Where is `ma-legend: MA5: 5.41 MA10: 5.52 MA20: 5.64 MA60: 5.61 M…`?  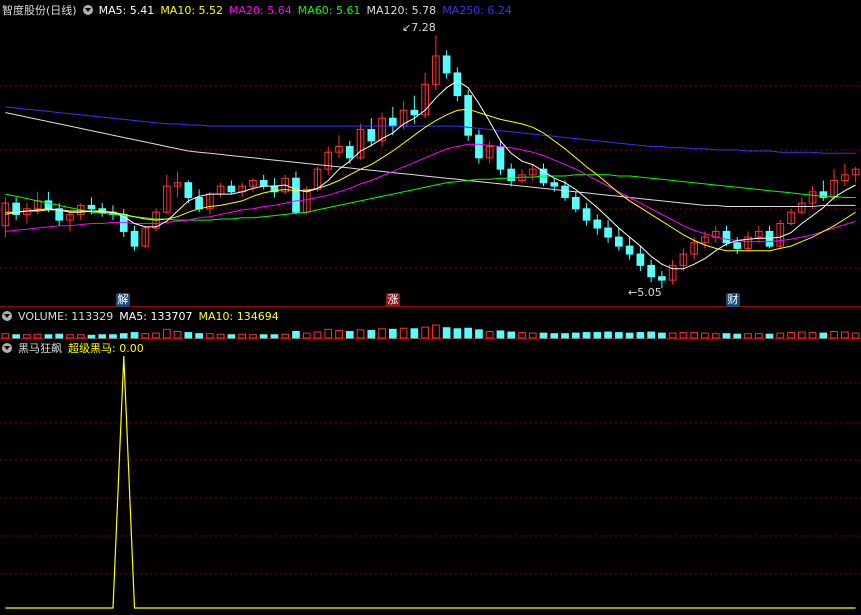 ma-legend: MA5: 5.41 MA10: 5.52 MA20: 5.64 MA60: 5.61 M… is located at coordinates (308, 10).